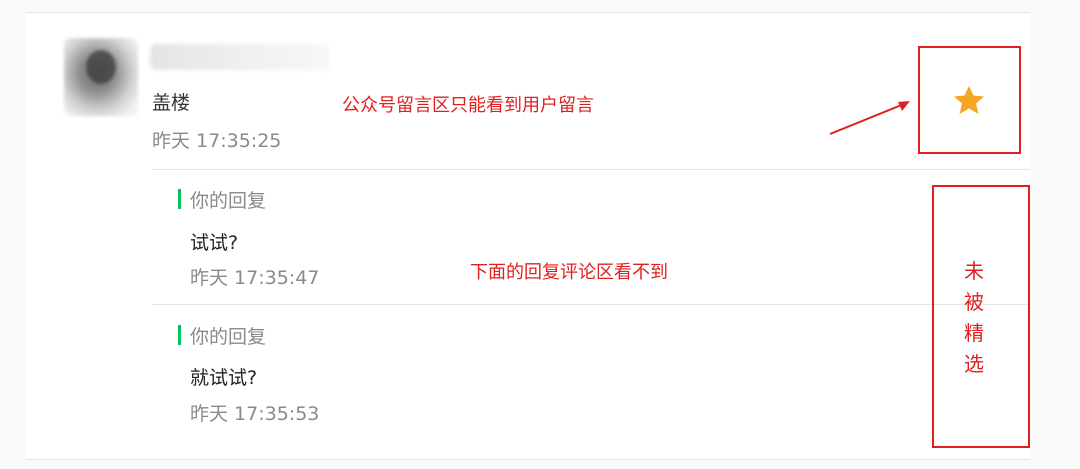 Image resolution: width=1080 pixels, height=469 pixels. I want to click on annotation-side-note: 未 被 精 选, so click(974, 318).